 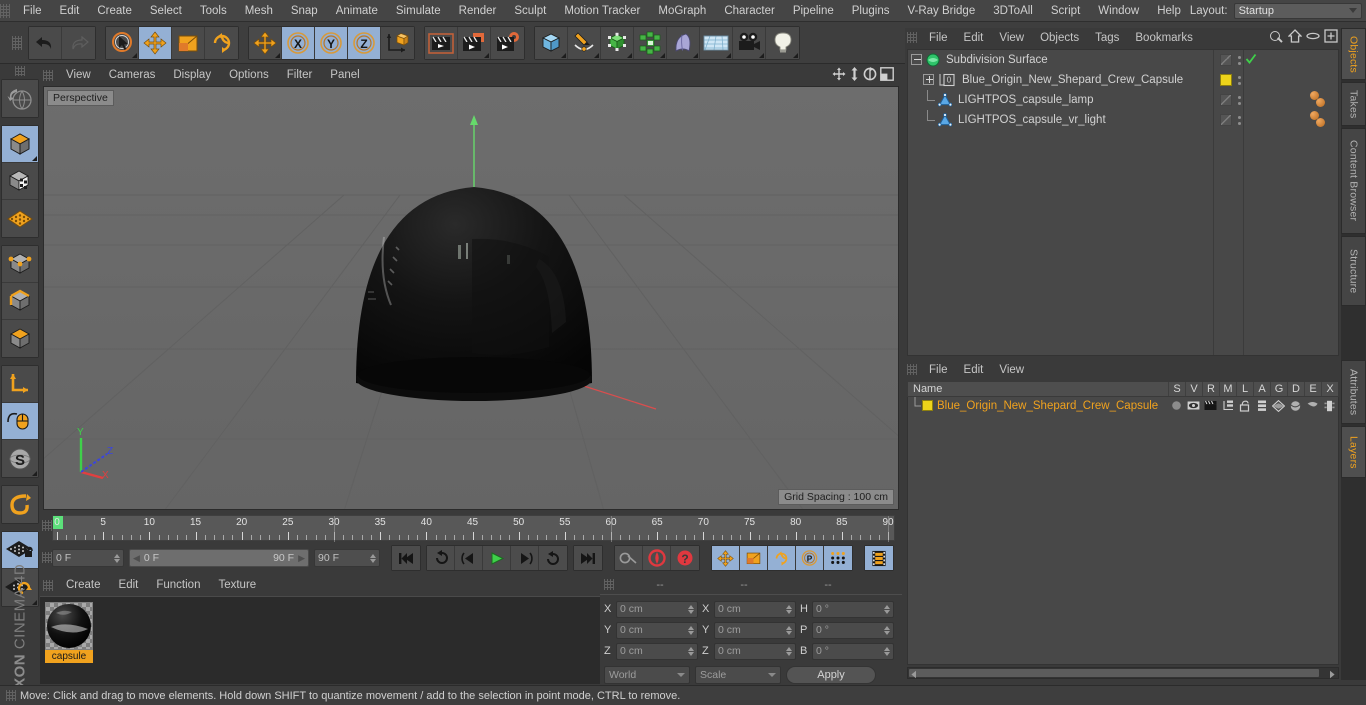 What do you see at coordinates (78, 42) in the screenshot?
I see `redo-button` at bounding box center [78, 42].